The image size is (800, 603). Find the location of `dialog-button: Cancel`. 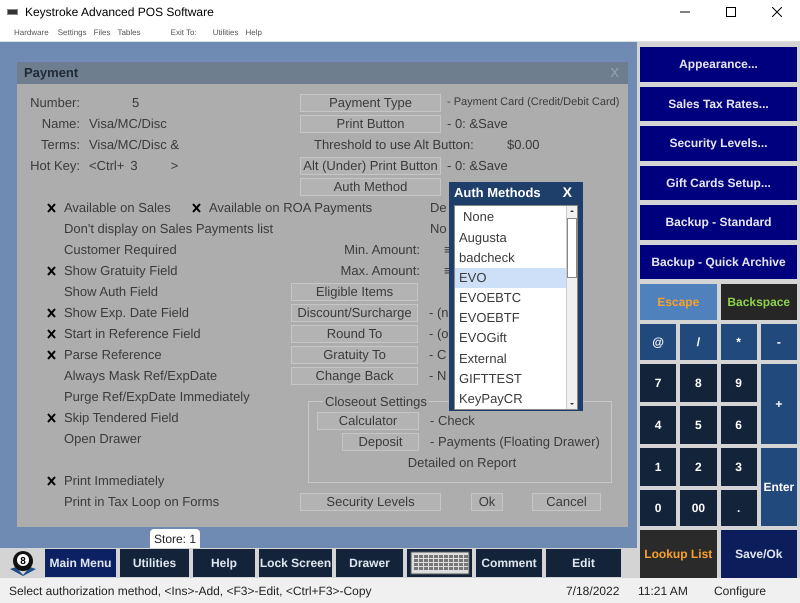

dialog-button: Cancel is located at coordinates (566, 502).